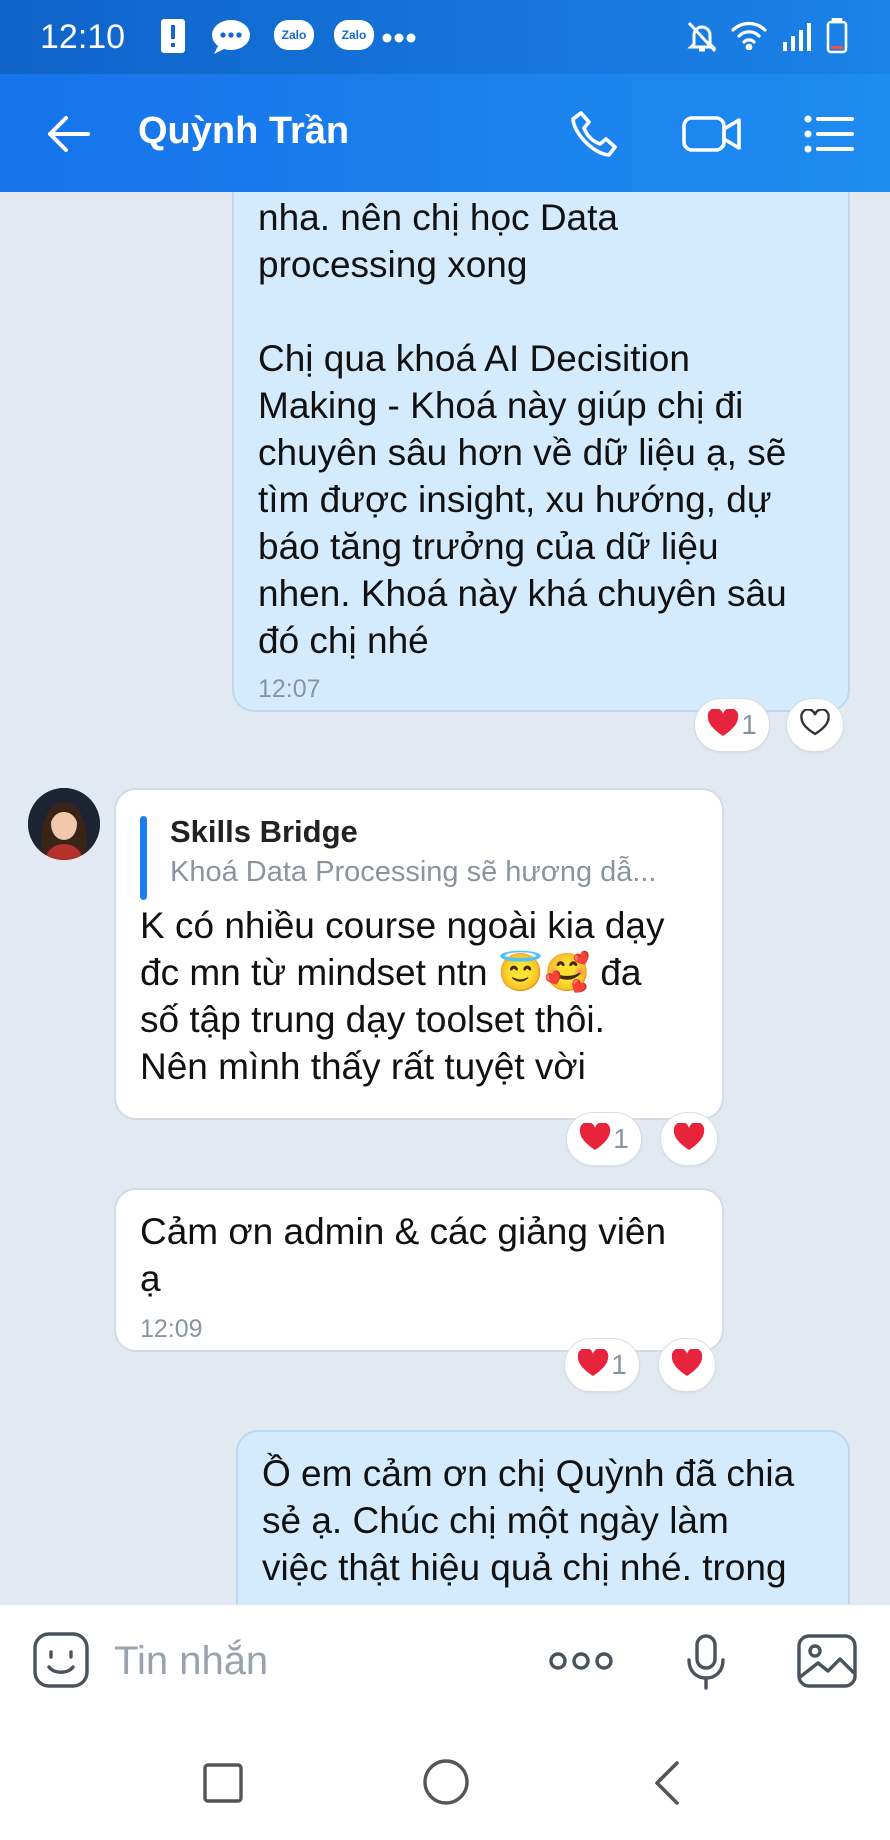 This screenshot has width=890, height=1840. Describe the element at coordinates (749, 37) in the screenshot. I see `wifi-icon` at that location.